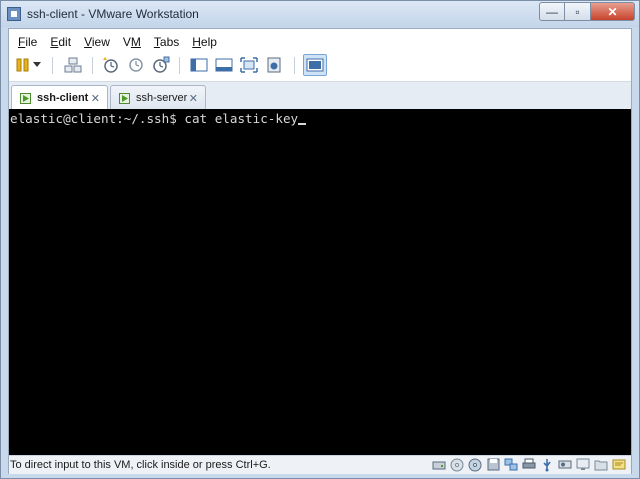  I want to click on usb-icon, so click(547, 464).